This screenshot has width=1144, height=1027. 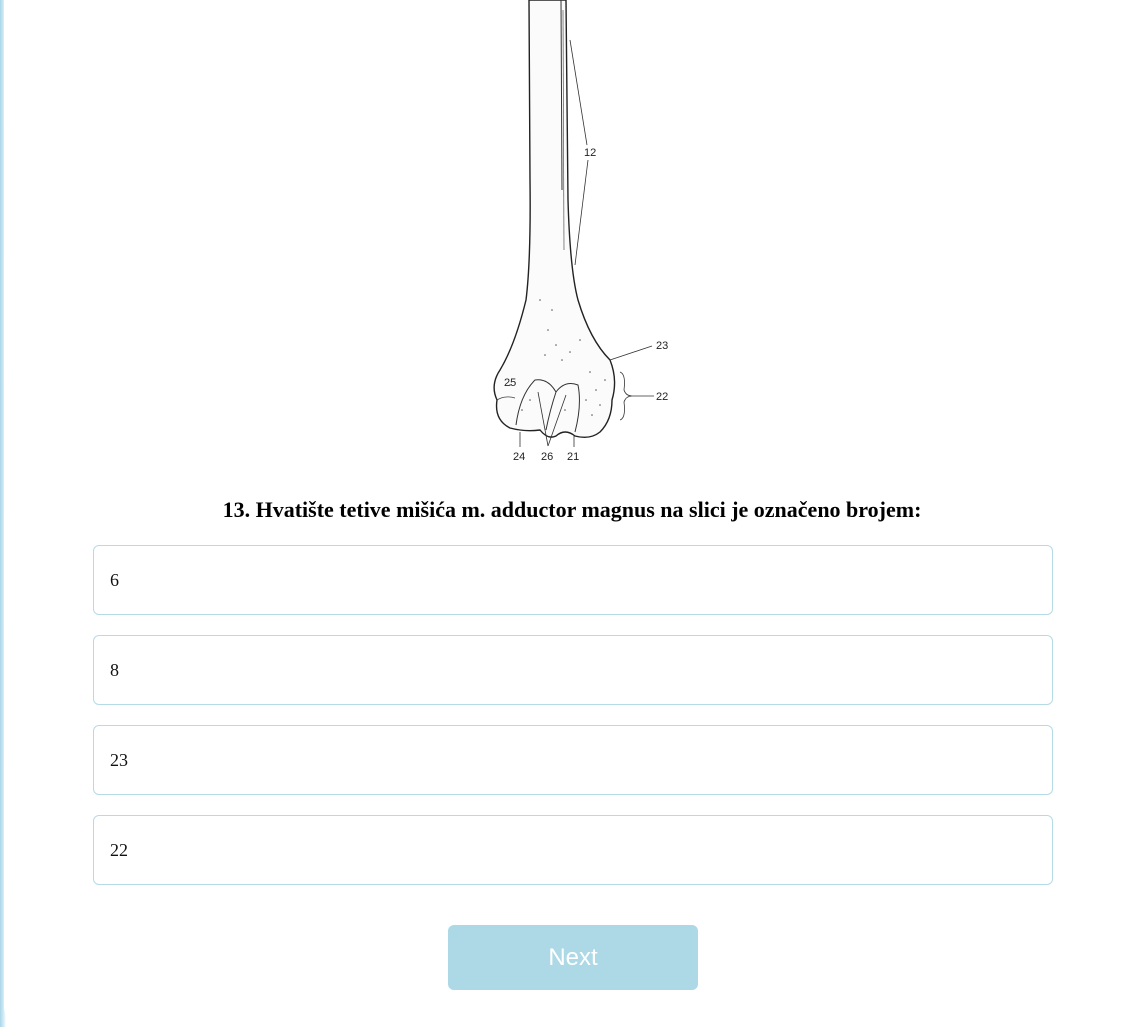 What do you see at coordinates (573, 670) in the screenshot?
I see `answer-option: 8` at bounding box center [573, 670].